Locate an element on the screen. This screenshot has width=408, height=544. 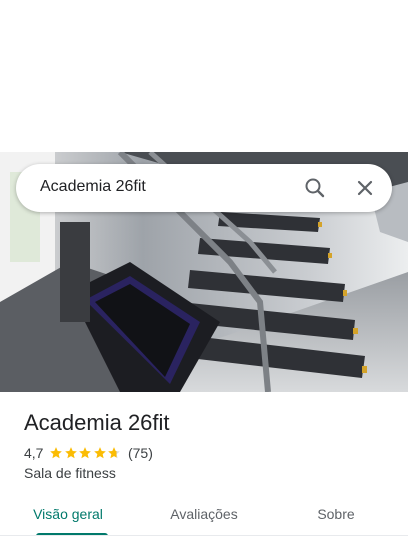
close-icon is located at coordinates (365, 188).